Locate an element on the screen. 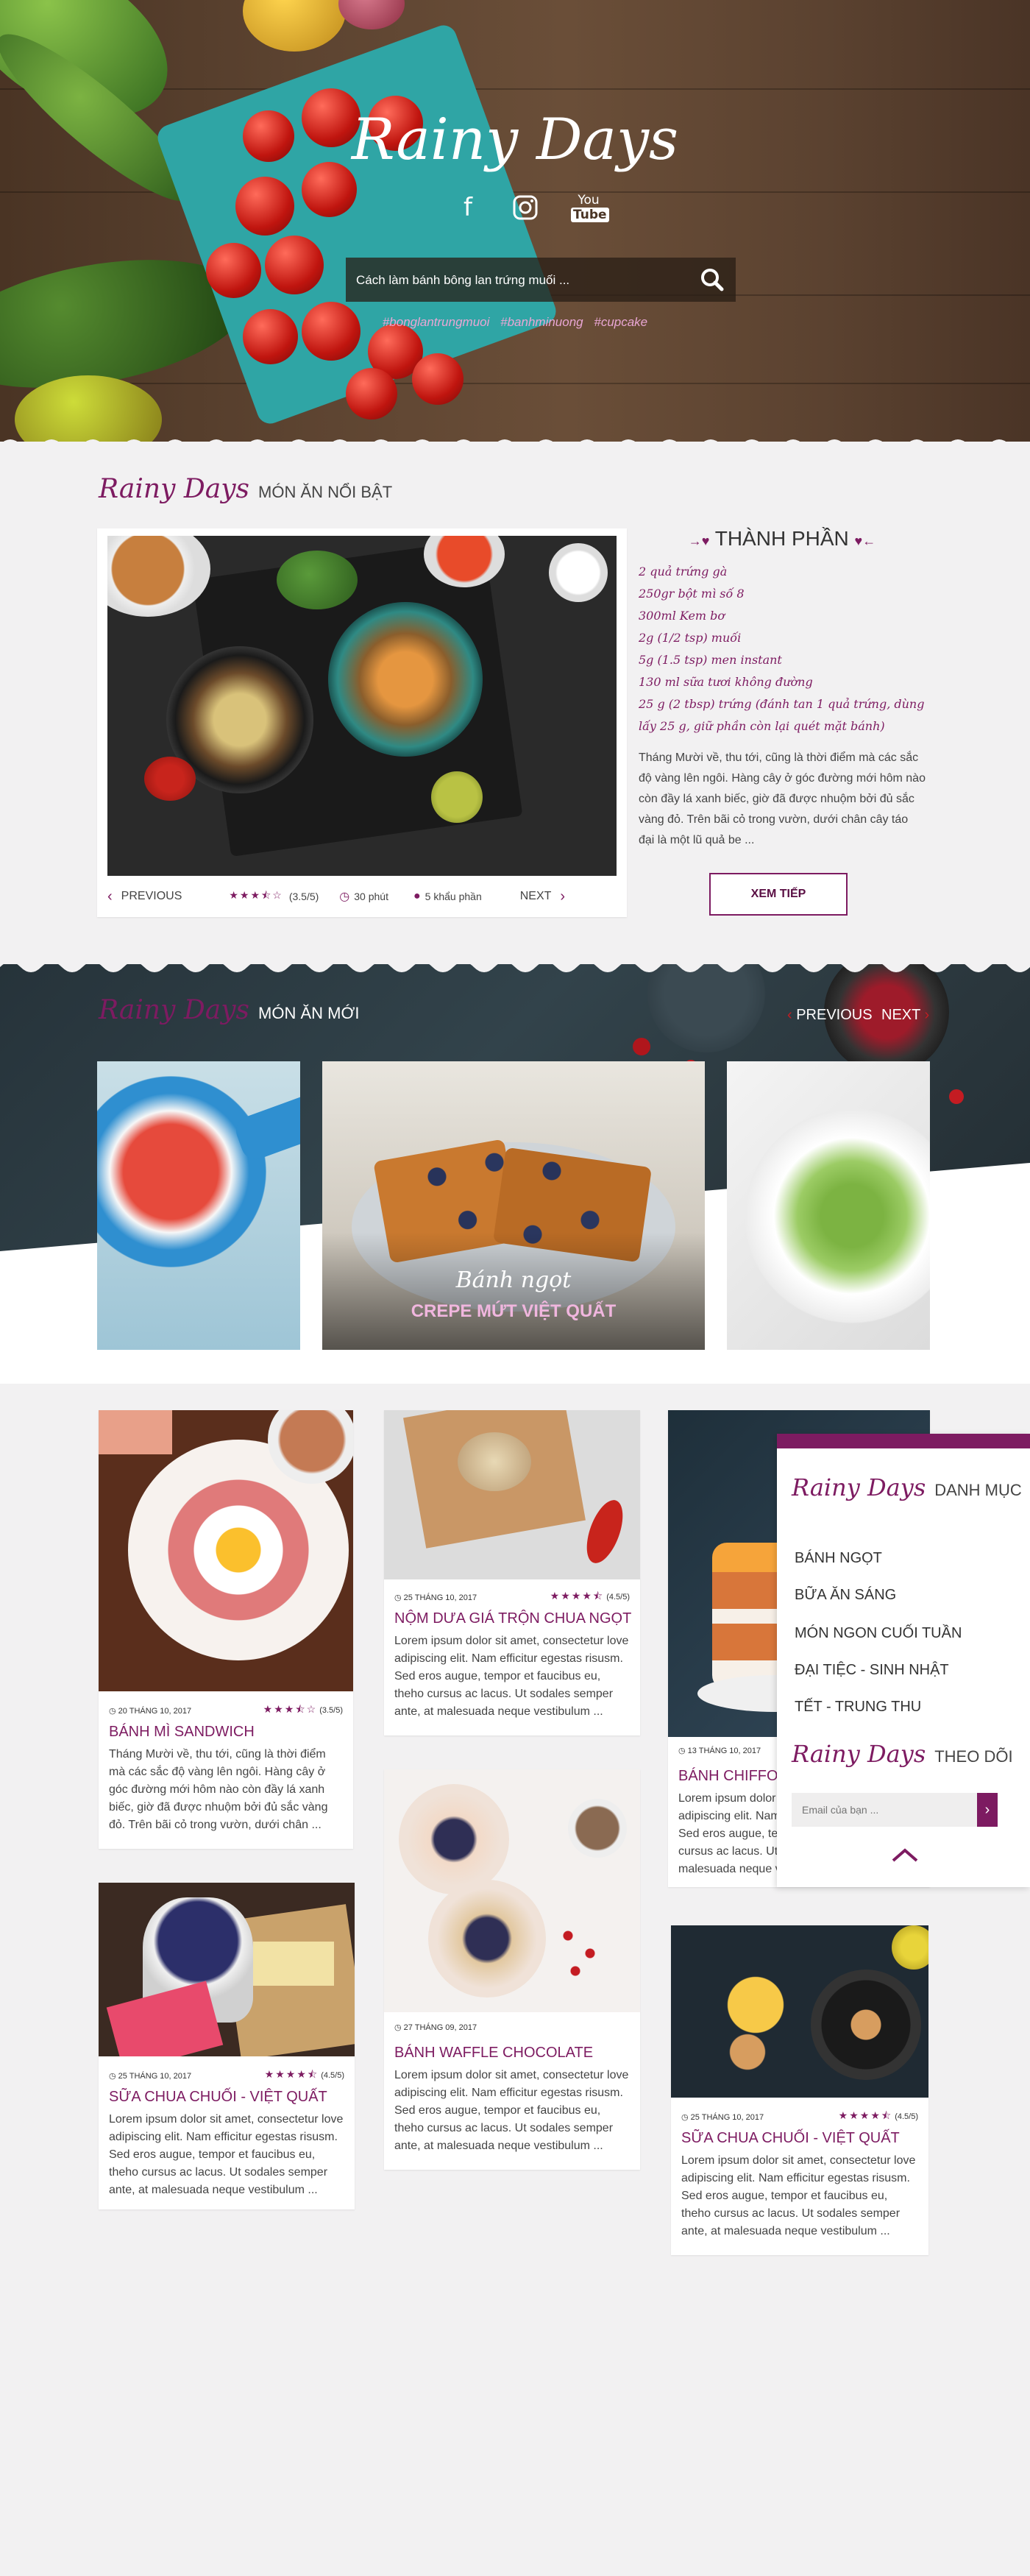 The height and width of the screenshot is (2576, 1030). youtube-icon: You Tube is located at coordinates (590, 209).